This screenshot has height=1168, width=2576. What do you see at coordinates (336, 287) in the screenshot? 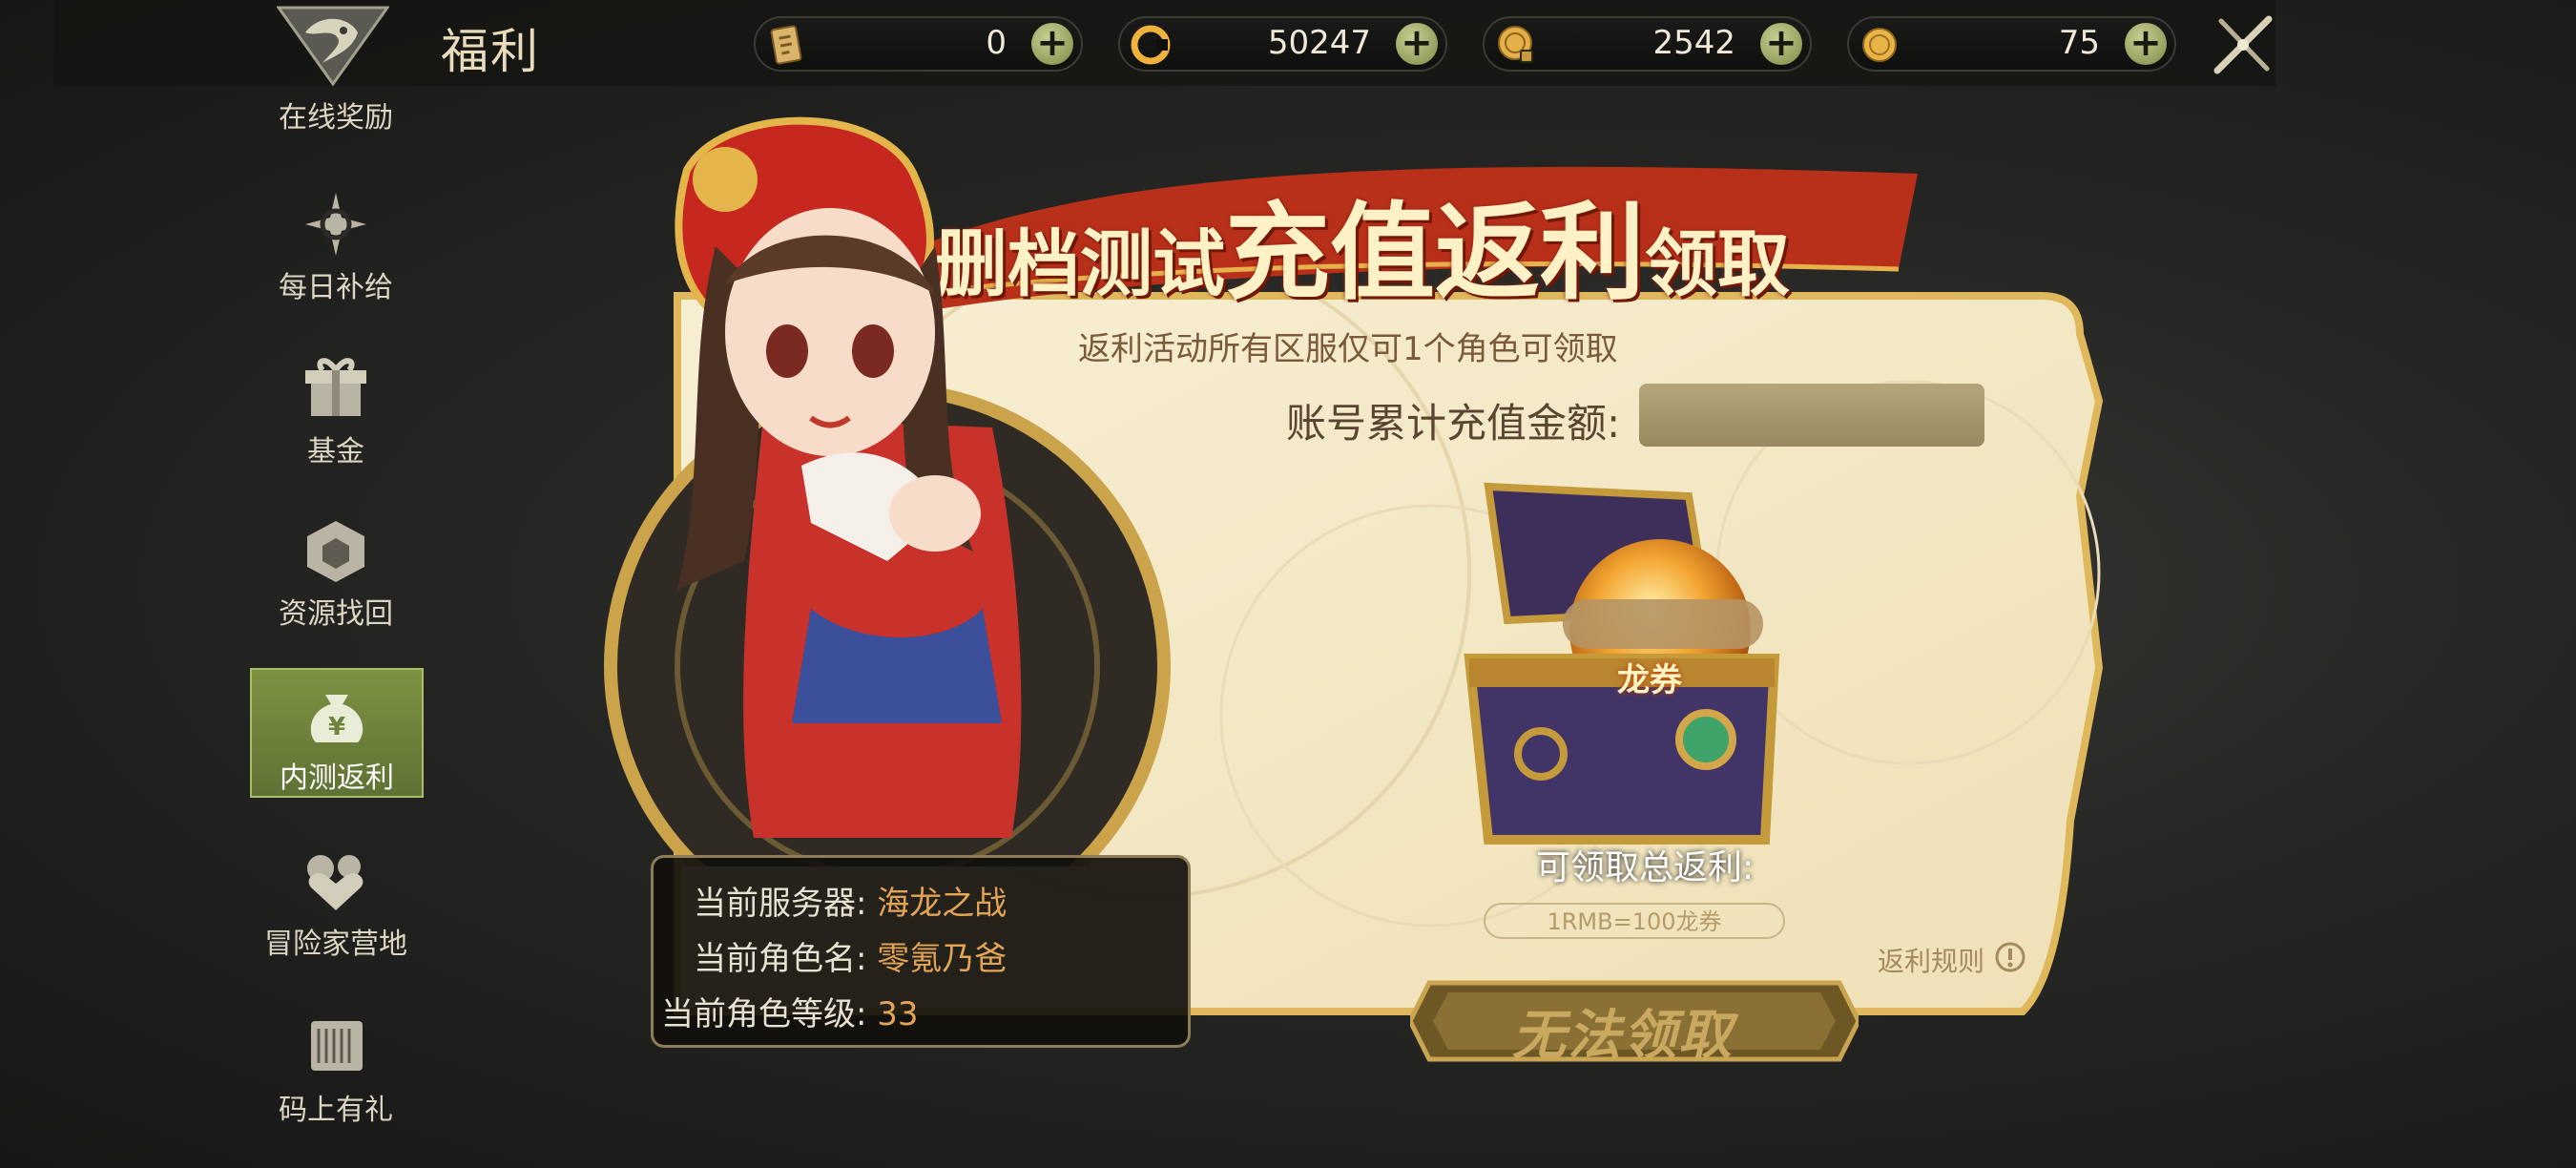
I see `sidebar-item-label: 每日补给` at bounding box center [336, 287].